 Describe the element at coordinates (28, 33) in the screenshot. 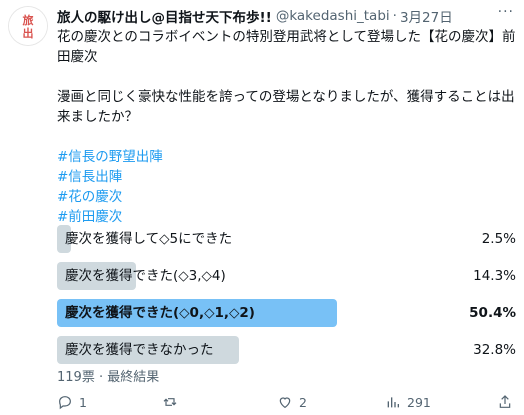

I see `svg-text: 出` at that location.